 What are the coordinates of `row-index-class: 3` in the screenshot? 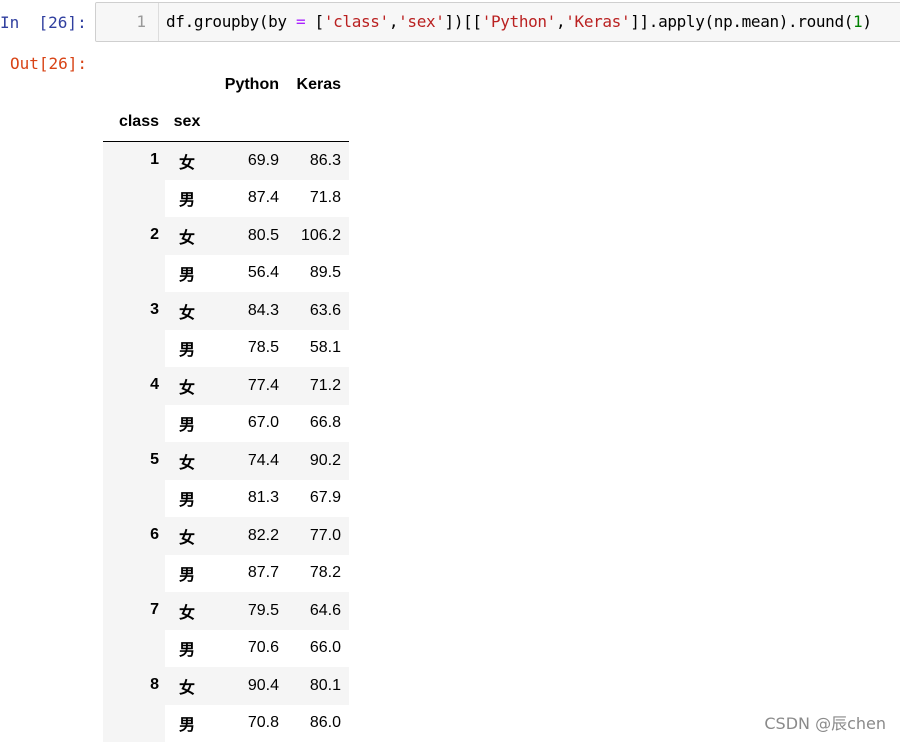 It's located at (134, 329).